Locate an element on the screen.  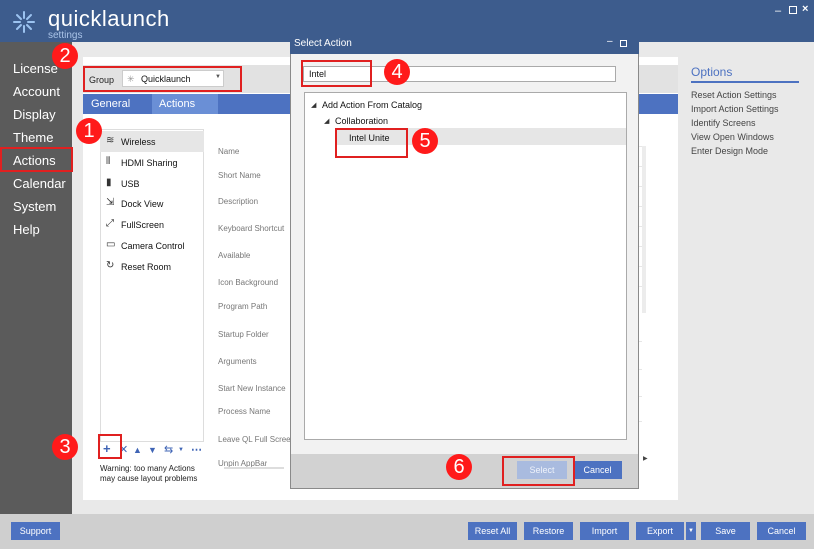
hdmi-icon: ⫴ is located at coordinates (108, 161).